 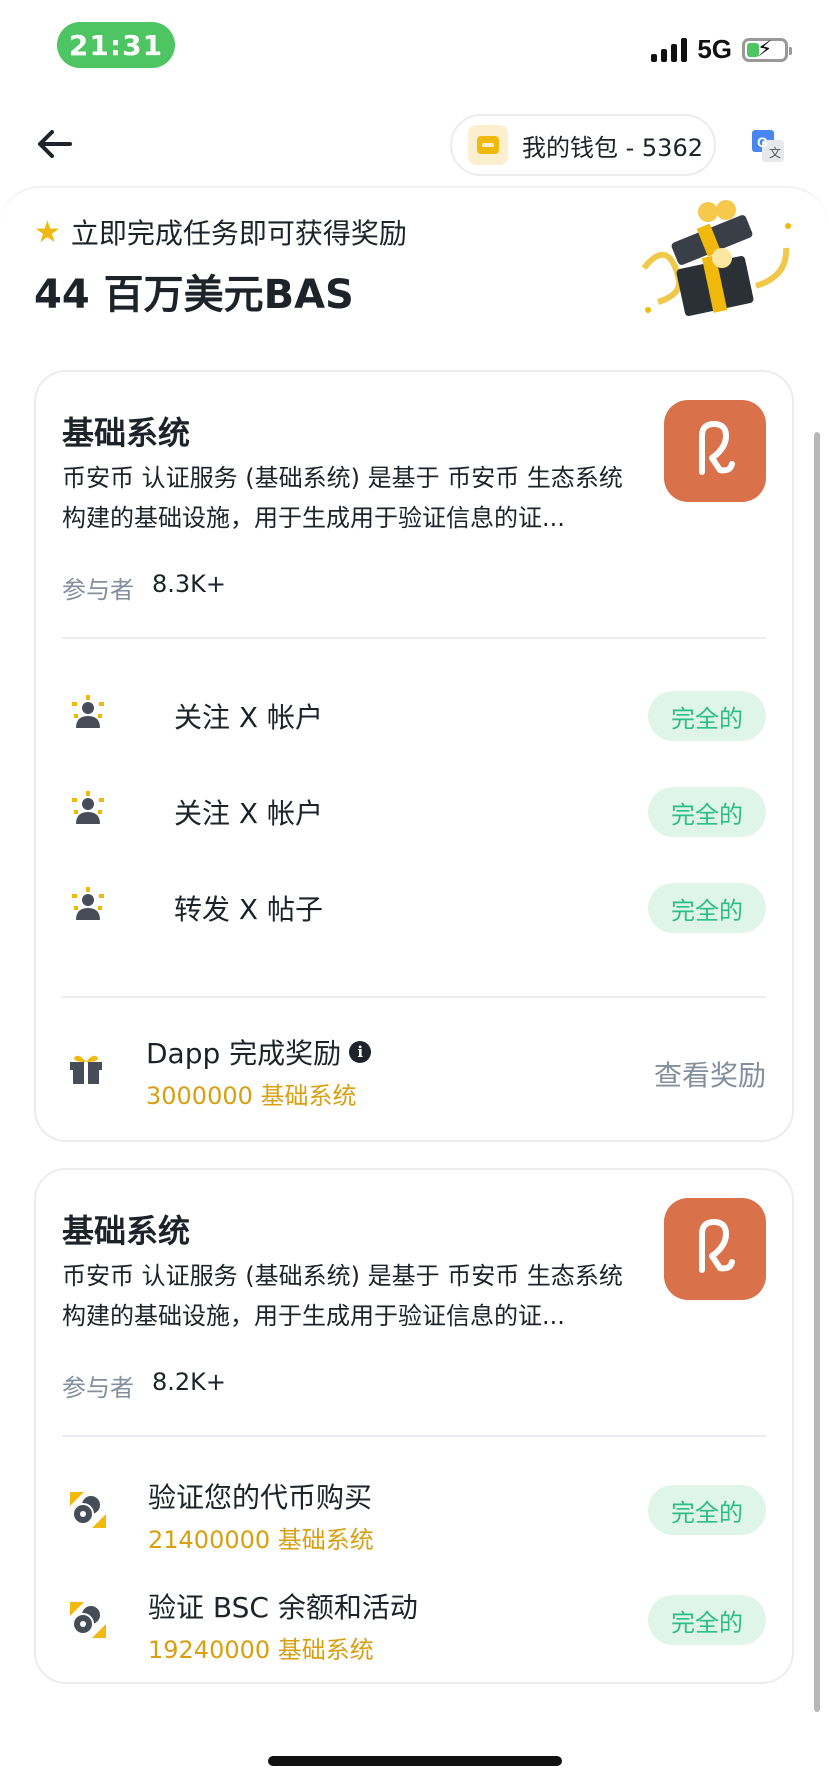 What do you see at coordinates (414, 1510) in the screenshot?
I see `task-row: 验证您的代币购买 21400000 基础系统 完全的` at bounding box center [414, 1510].